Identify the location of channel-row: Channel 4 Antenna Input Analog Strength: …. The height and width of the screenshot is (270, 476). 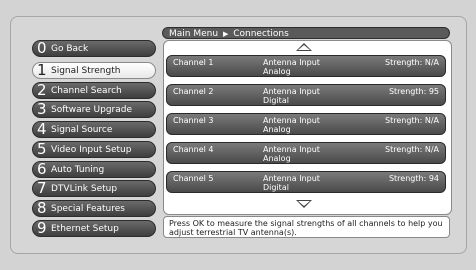
(306, 153).